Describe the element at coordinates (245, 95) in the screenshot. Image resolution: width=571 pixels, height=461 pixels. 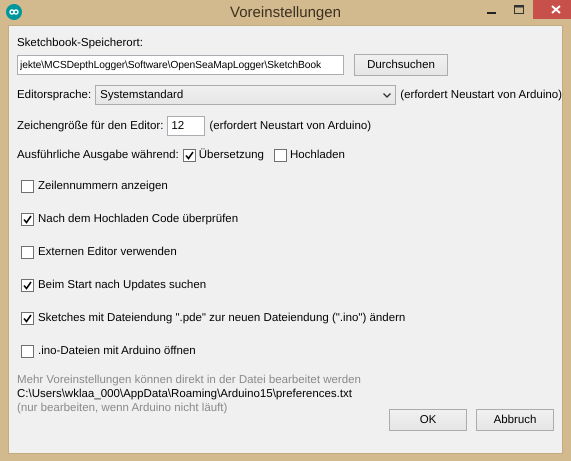
I see `language-dropdown: Systemstandard` at that location.